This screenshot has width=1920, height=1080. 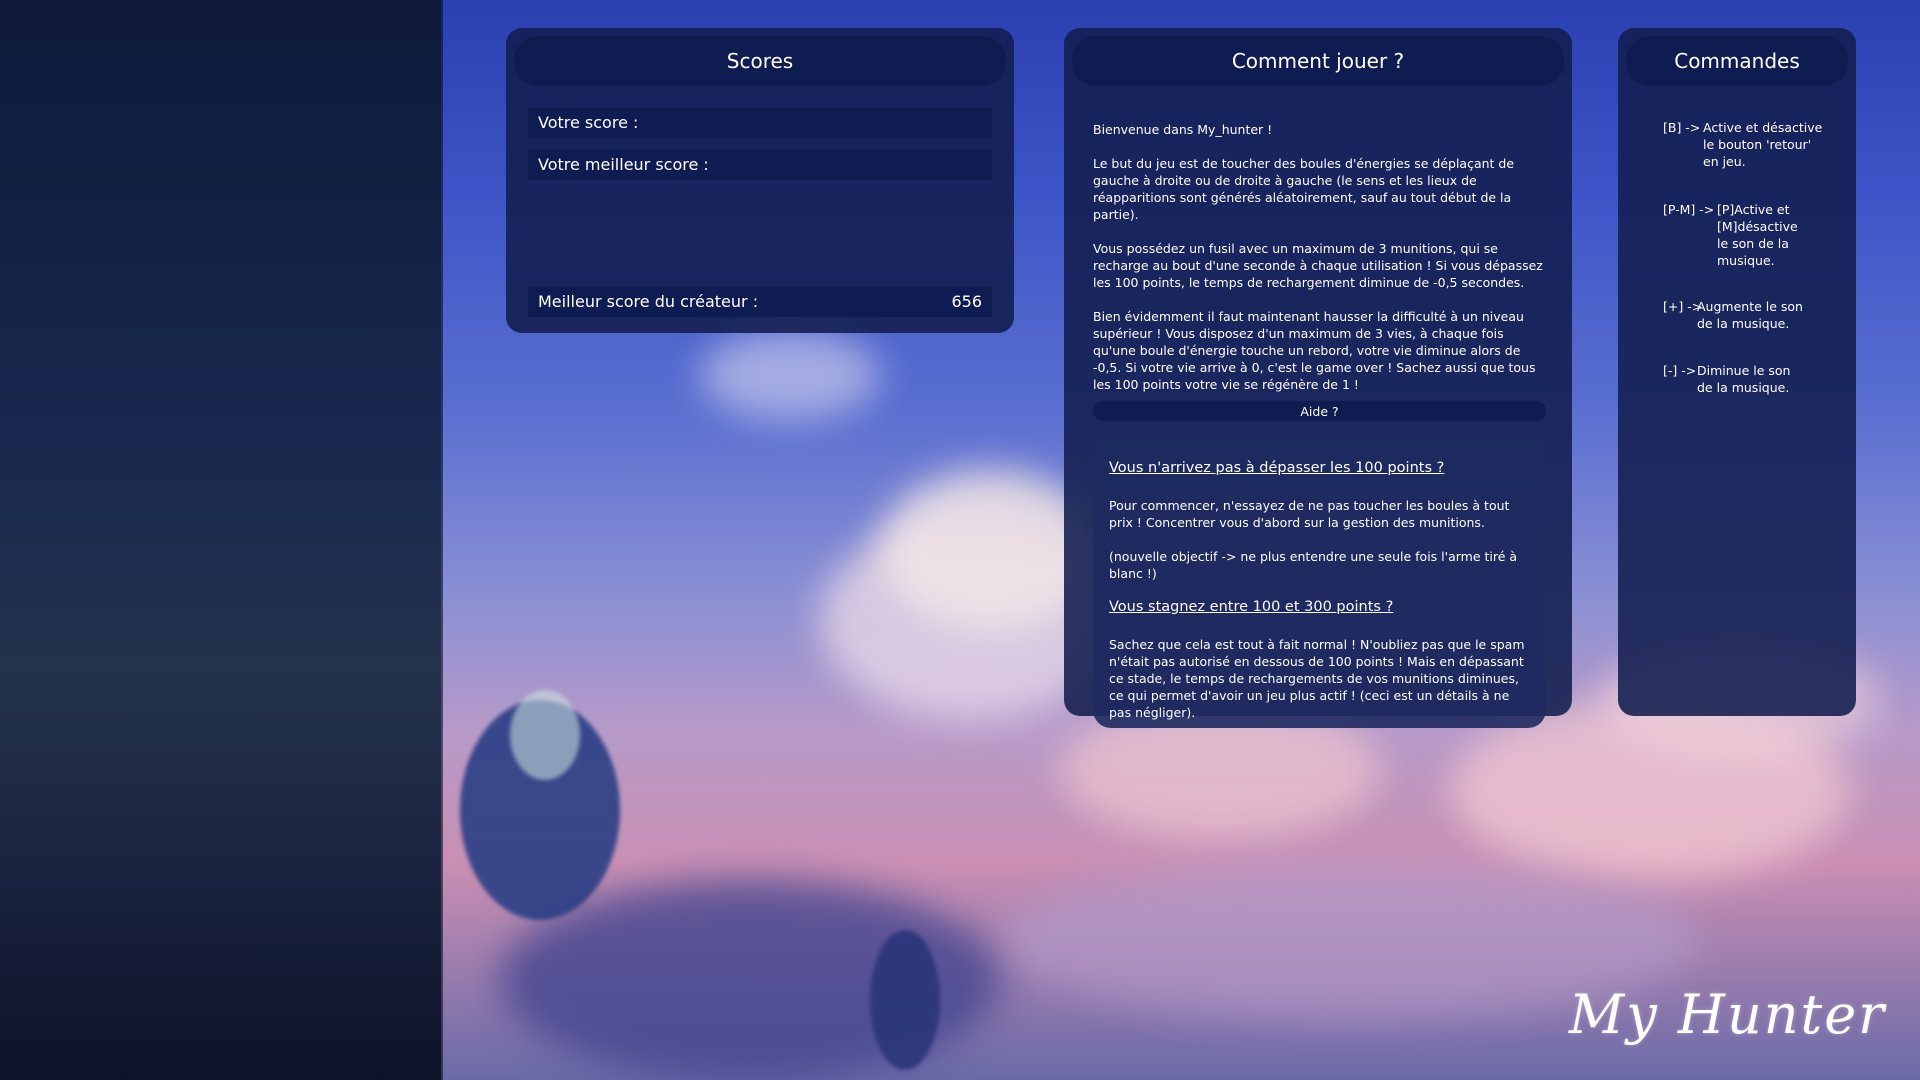 I want to click on help-question-2: Vous stagnez entre 100 et 300 points ?, so click(x=1251, y=607).